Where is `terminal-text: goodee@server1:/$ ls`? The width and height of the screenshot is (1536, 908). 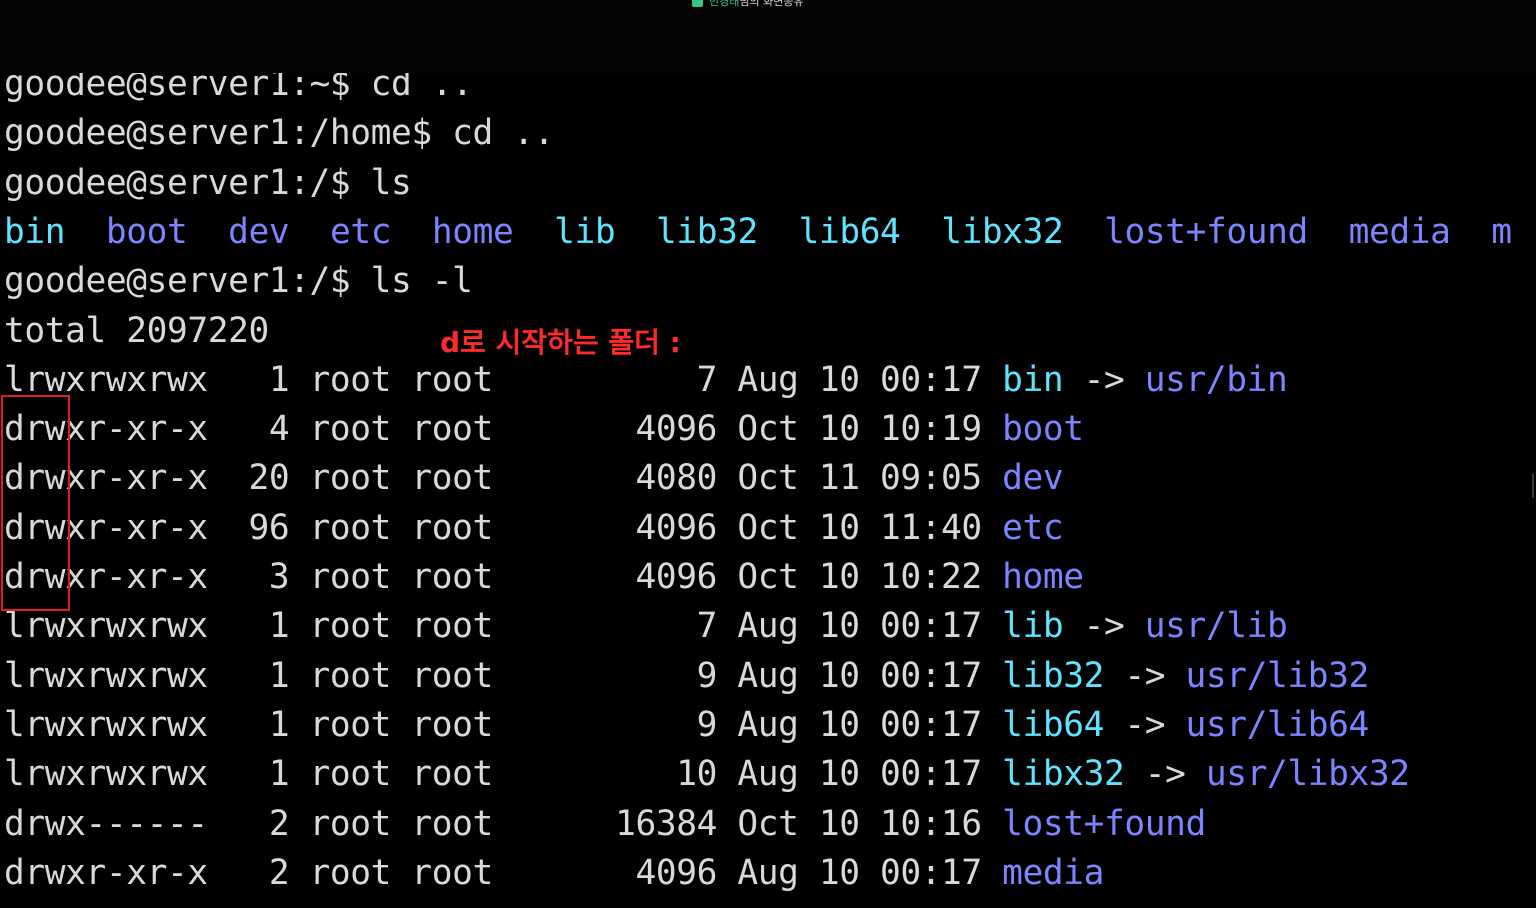
terminal-text: goodee@server1:/$ ls is located at coordinates (208, 182).